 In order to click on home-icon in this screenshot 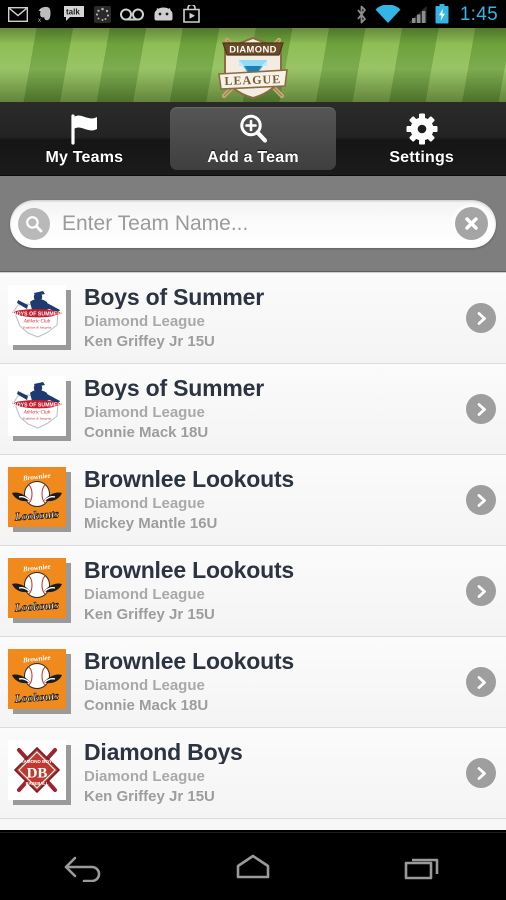, I will do `click(253, 867)`.